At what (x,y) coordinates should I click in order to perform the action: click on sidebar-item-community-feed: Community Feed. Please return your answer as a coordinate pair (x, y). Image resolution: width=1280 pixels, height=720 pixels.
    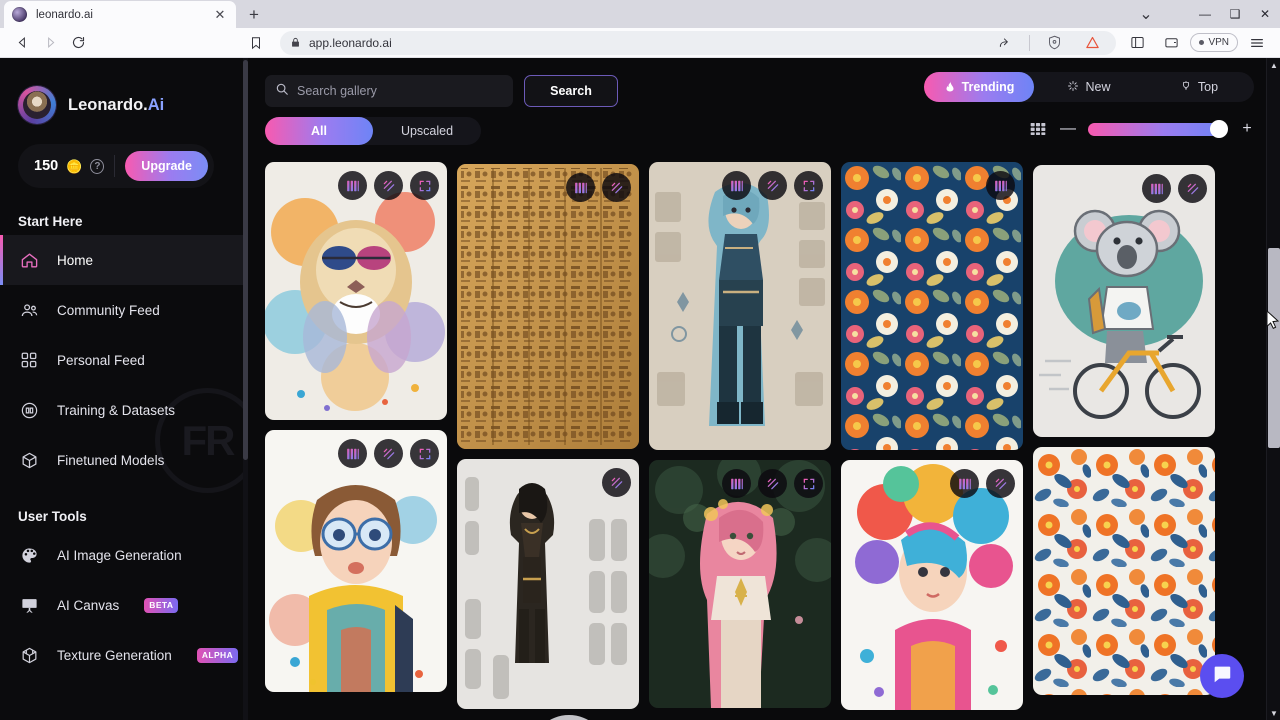
    Looking at the image, I should click on (124, 310).